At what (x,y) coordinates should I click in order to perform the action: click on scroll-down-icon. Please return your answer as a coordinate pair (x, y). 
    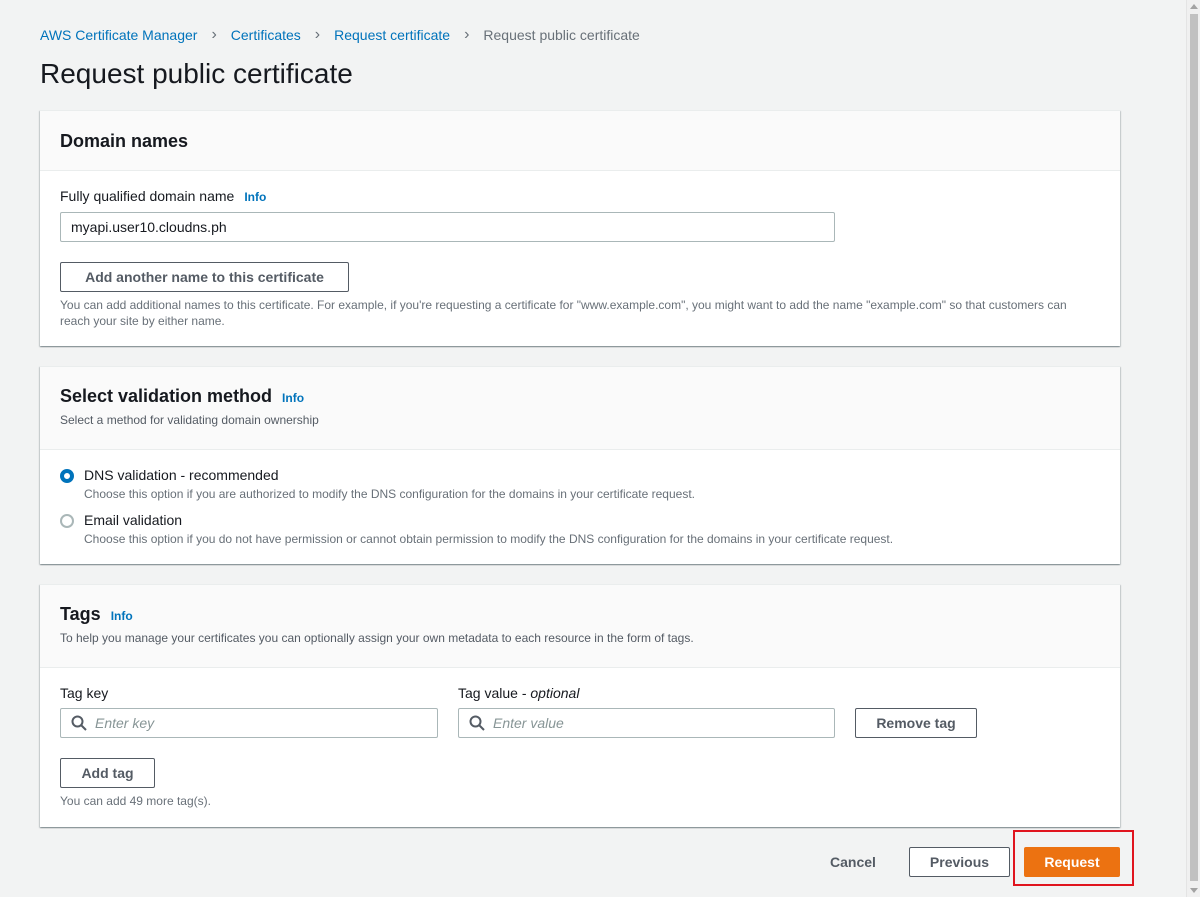
    Looking at the image, I should click on (1194, 890).